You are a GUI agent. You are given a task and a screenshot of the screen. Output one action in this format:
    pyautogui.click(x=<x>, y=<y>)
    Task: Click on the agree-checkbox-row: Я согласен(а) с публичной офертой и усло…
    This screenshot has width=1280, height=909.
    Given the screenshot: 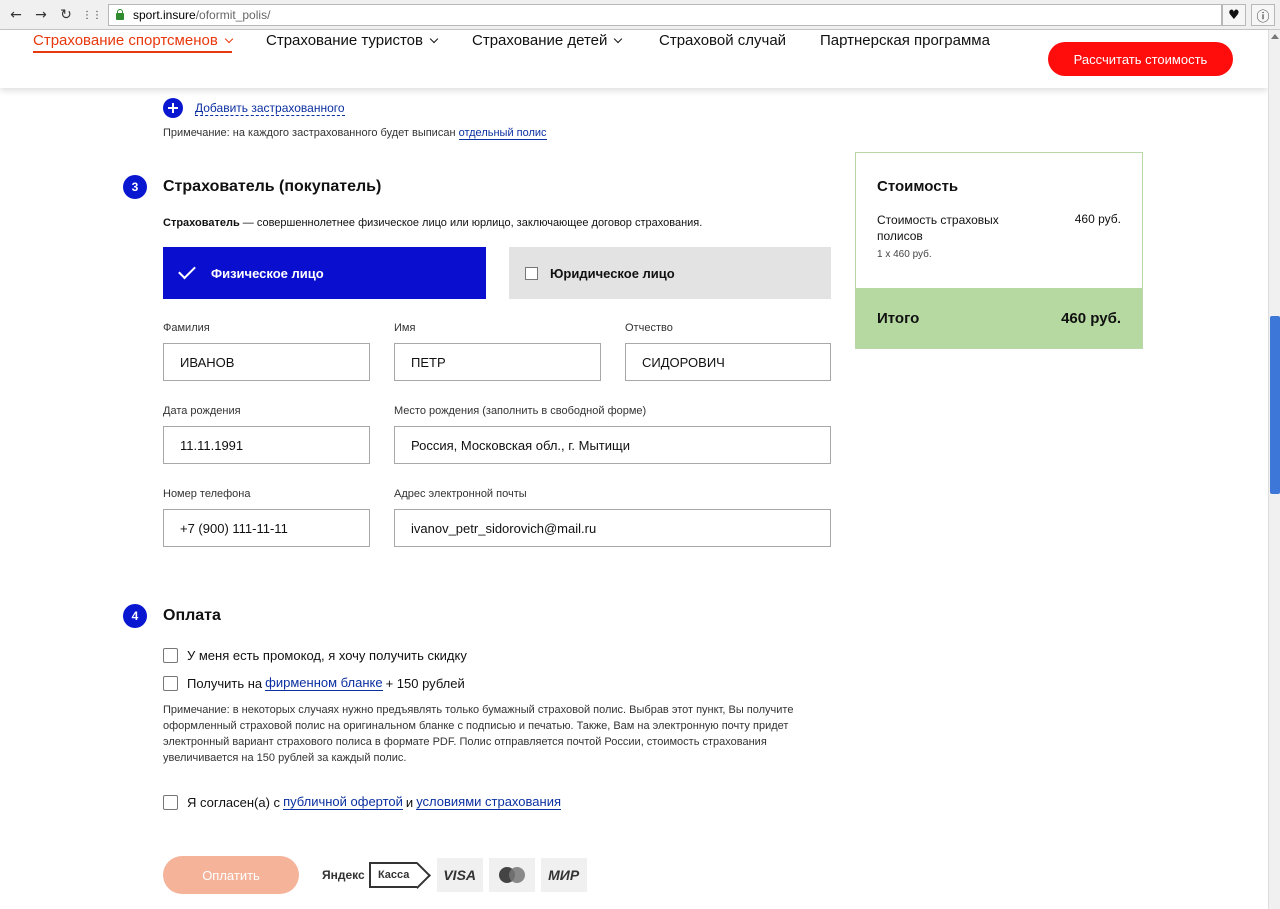 What is the action you would take?
    pyautogui.click(x=363, y=802)
    